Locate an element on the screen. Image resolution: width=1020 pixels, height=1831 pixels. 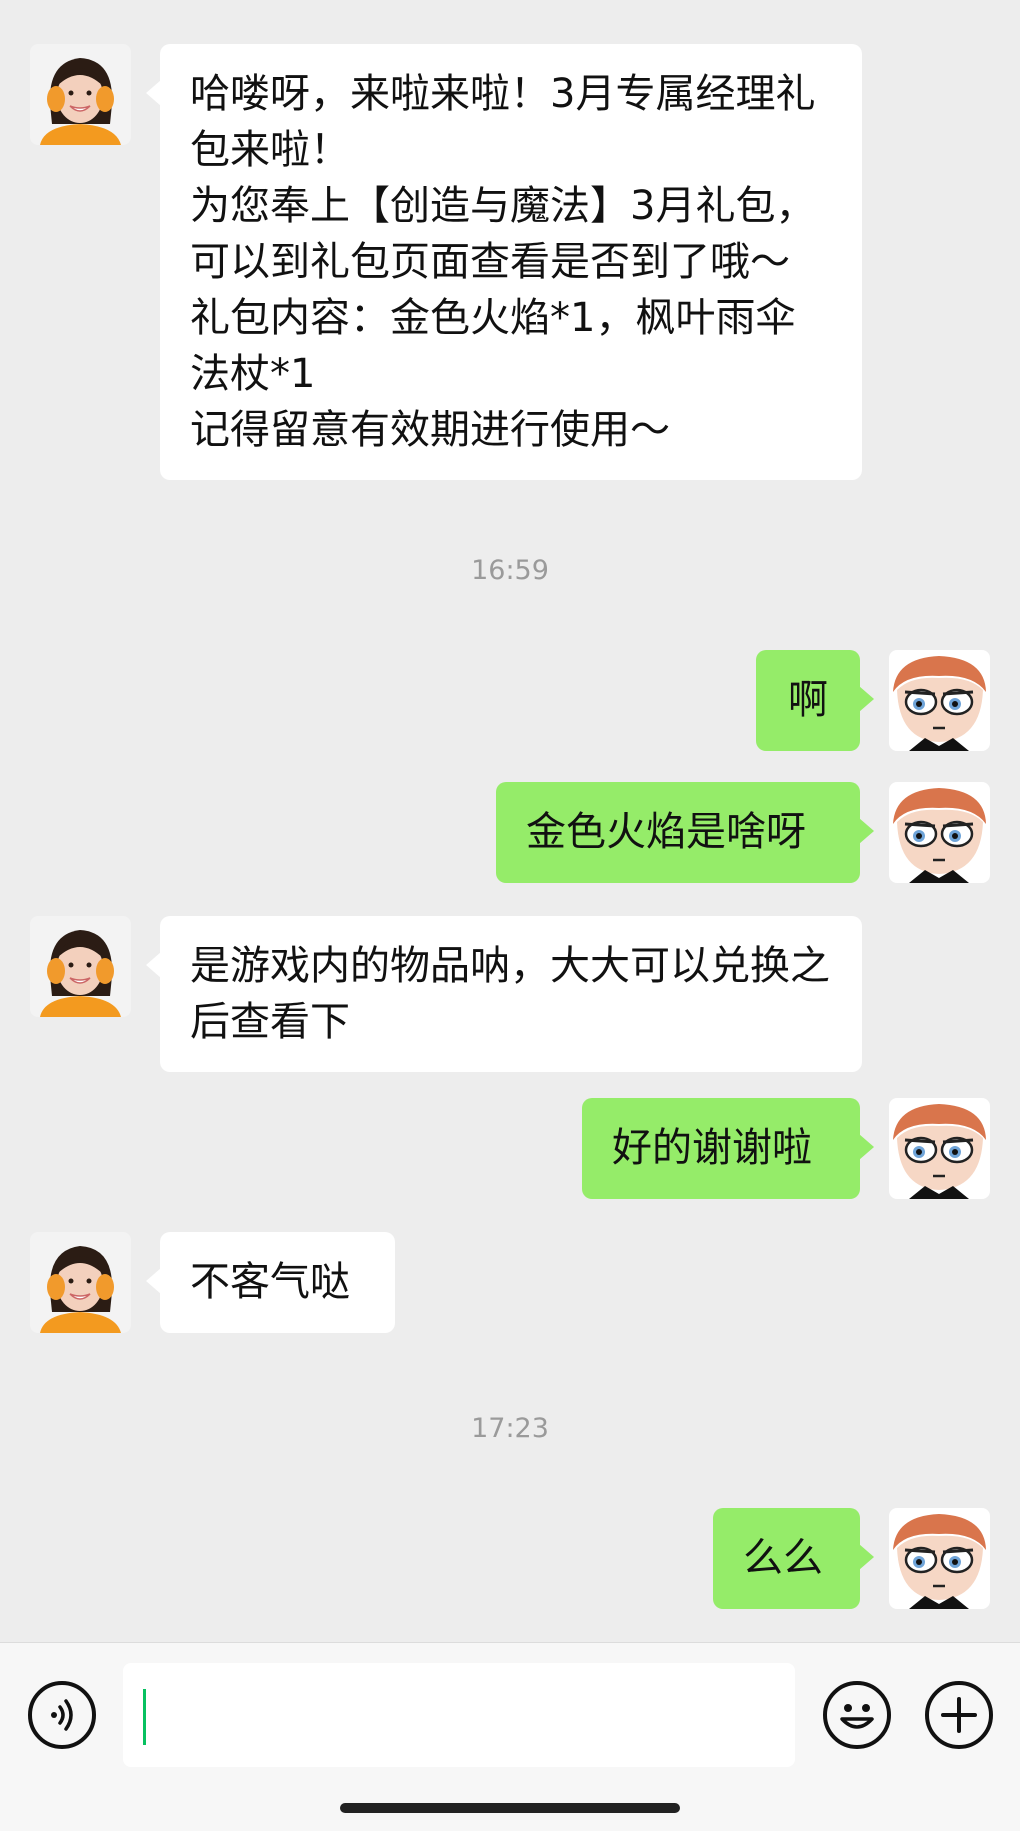
voice-icon is located at coordinates (62, 1715).